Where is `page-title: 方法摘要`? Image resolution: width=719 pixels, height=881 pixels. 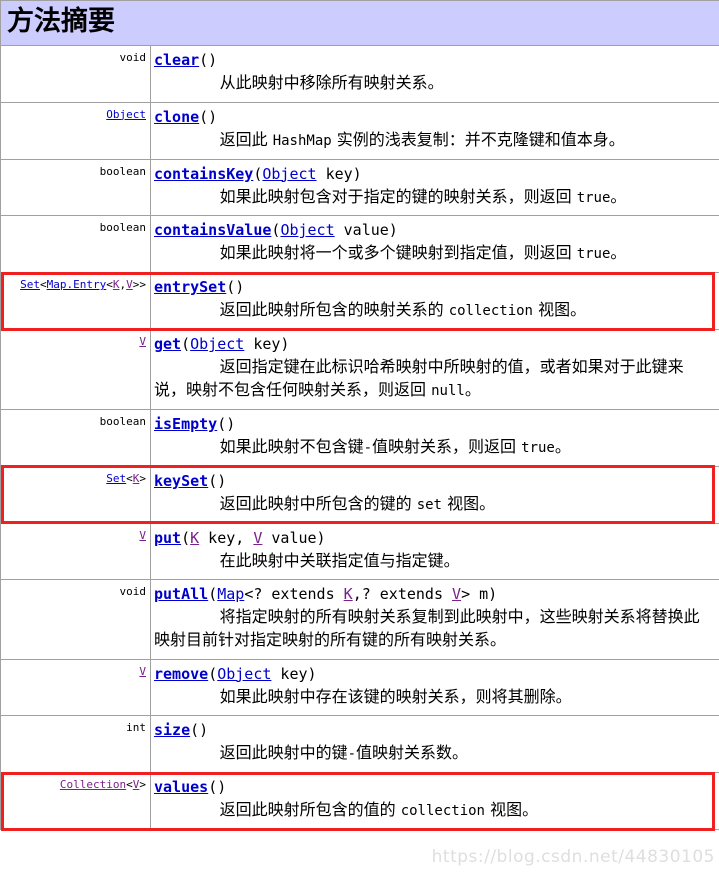
page-title: 方法摘要 is located at coordinates (61, 21).